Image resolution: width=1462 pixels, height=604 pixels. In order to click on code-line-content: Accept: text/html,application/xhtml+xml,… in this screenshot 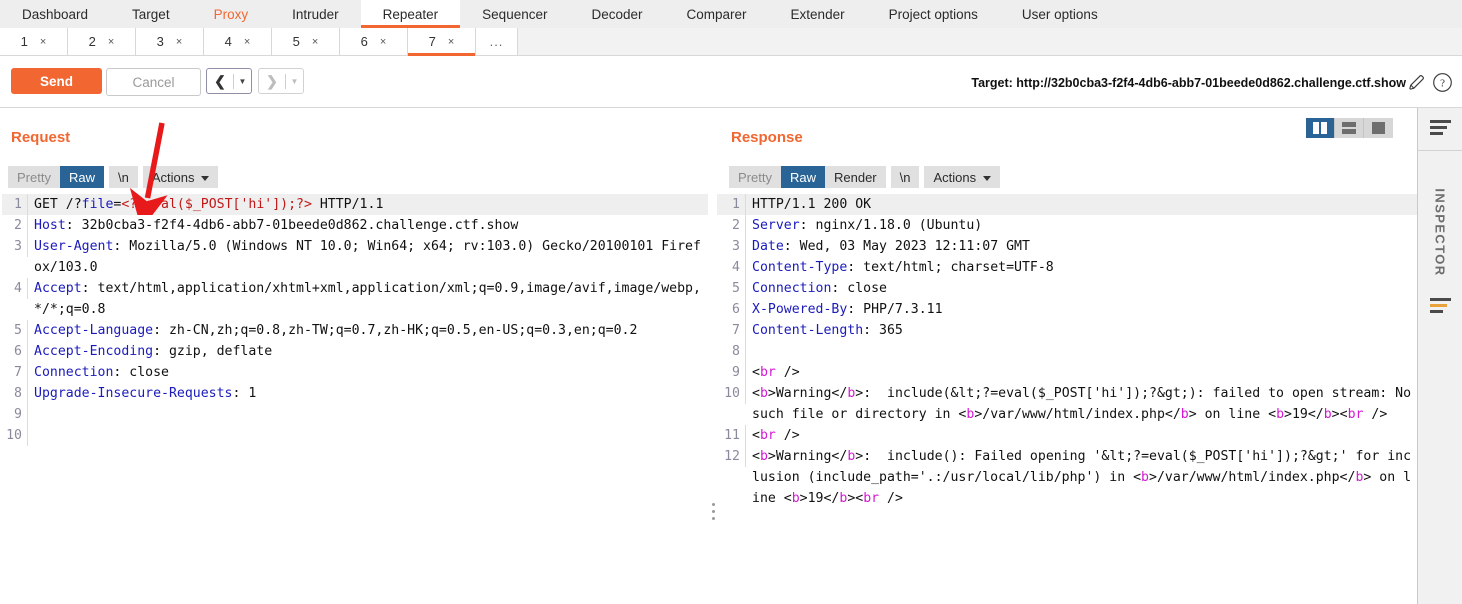, I will do `click(368, 299)`.